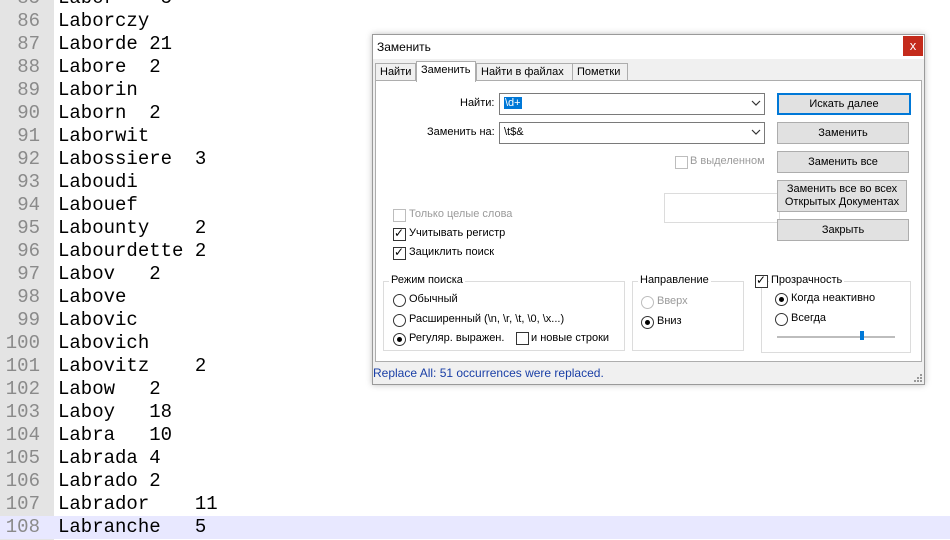 The height and width of the screenshot is (540, 950). Describe the element at coordinates (28, 44) in the screenshot. I see `line-number: 87` at that location.